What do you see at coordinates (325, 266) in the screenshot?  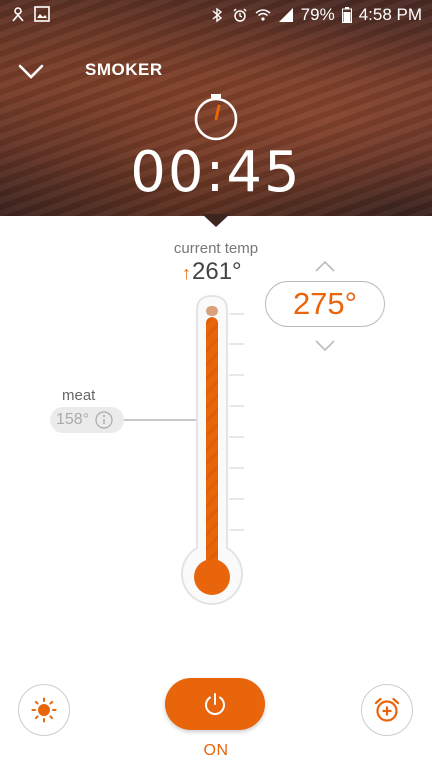 I see `increase-temp-chevron-icon` at bounding box center [325, 266].